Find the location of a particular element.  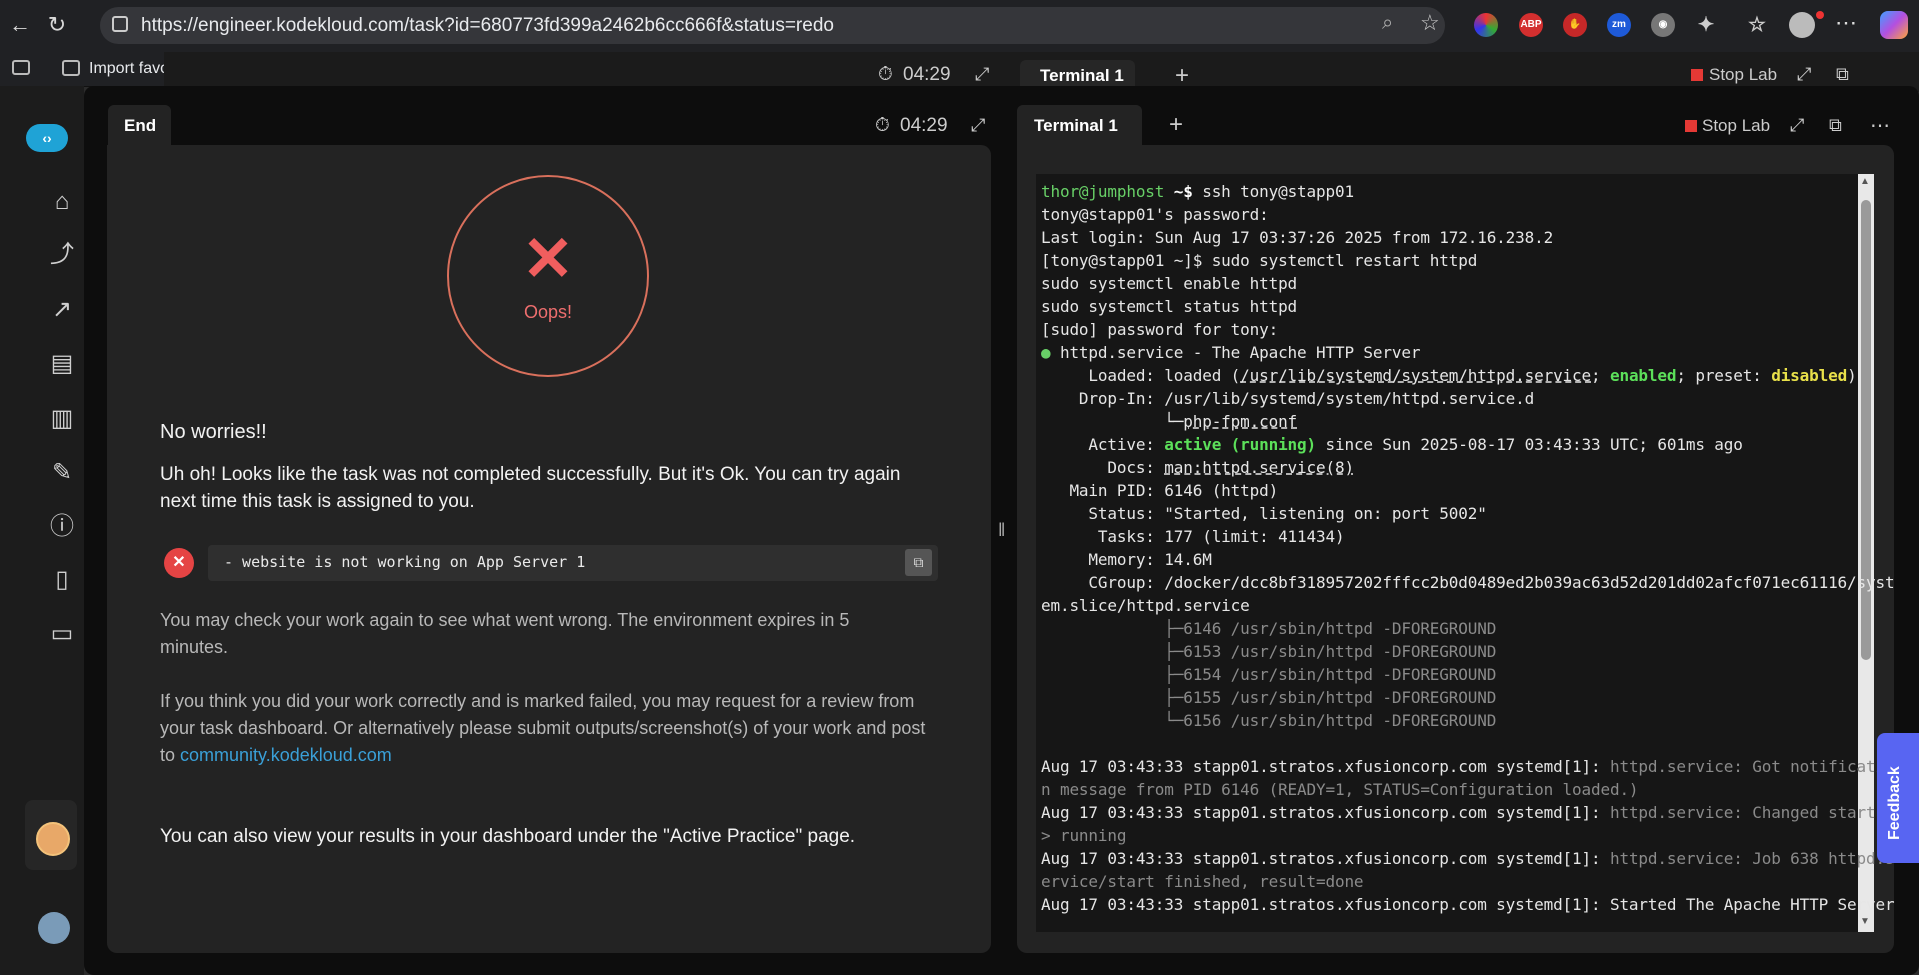

leaderboard-icon: ▥ is located at coordinates (62, 419).